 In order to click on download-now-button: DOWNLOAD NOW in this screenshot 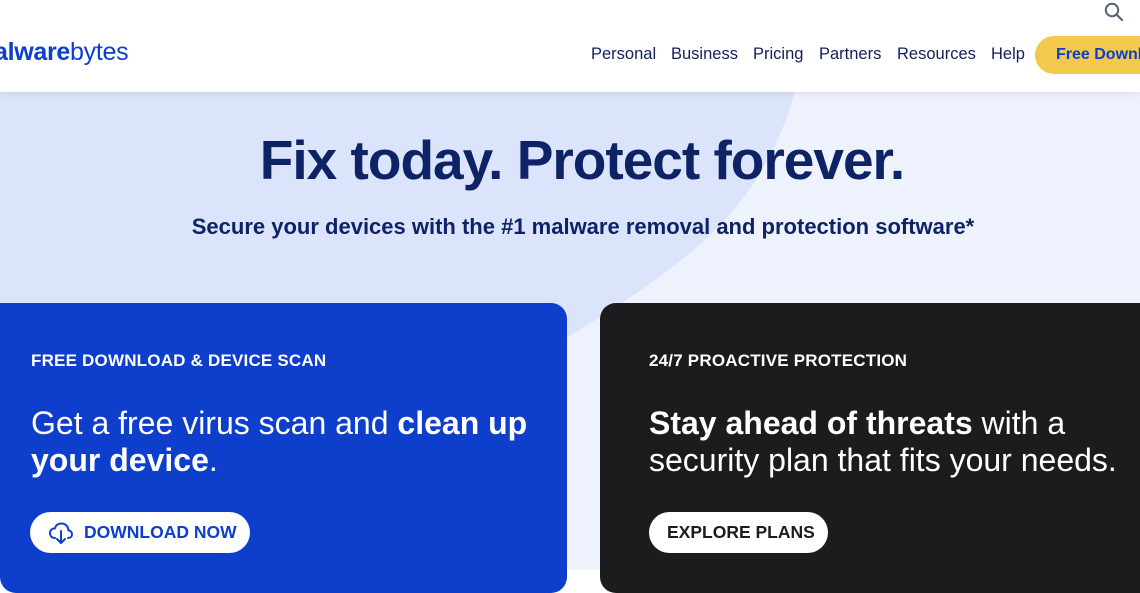, I will do `click(140, 532)`.